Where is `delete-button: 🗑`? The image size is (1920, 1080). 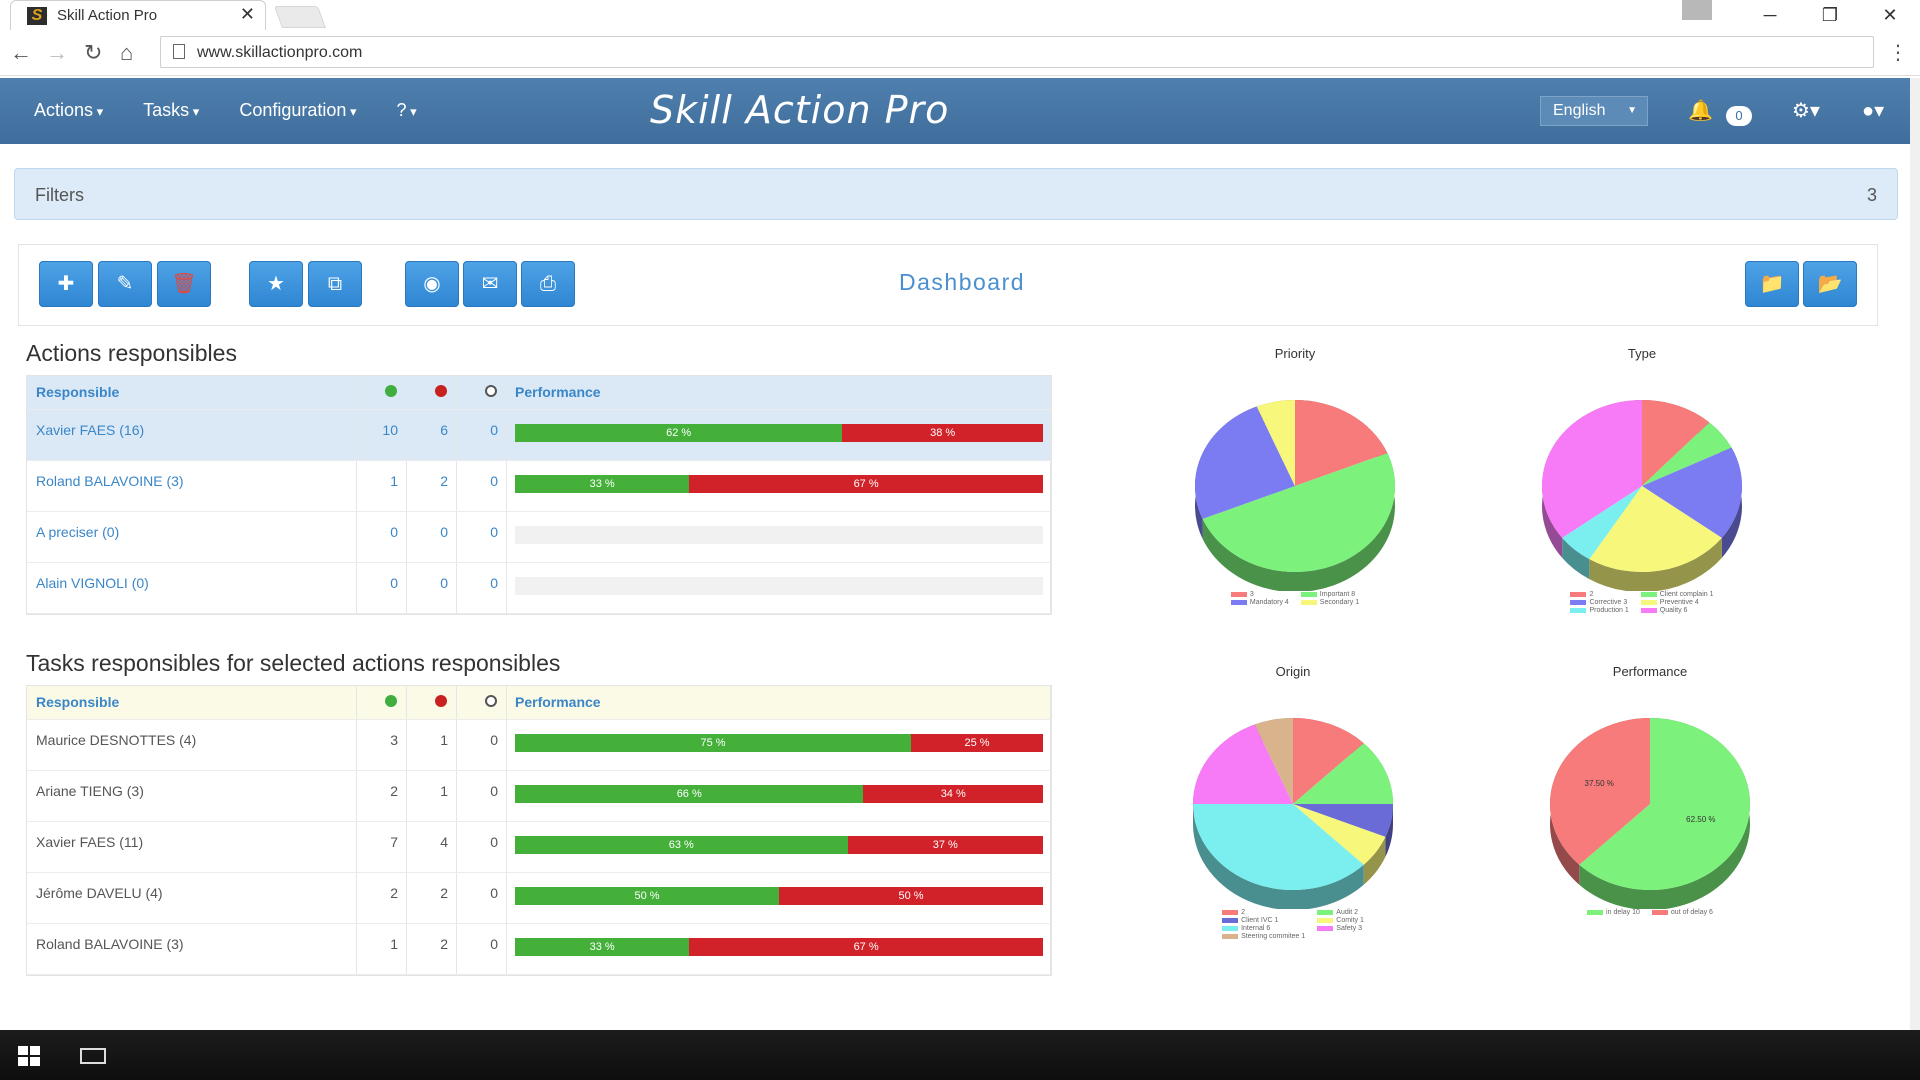 delete-button: 🗑 is located at coordinates (184, 284).